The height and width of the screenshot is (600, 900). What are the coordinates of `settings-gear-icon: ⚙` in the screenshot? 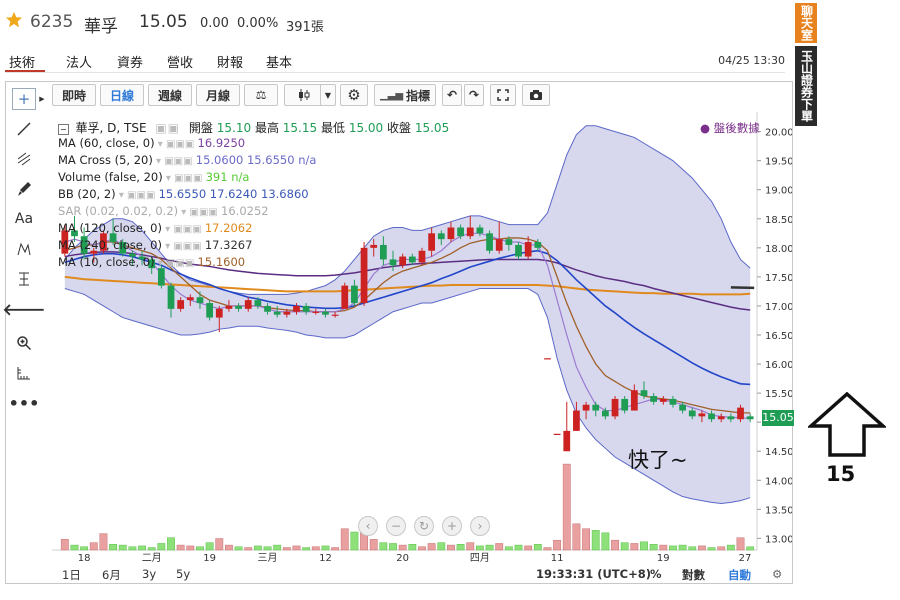 It's located at (354, 95).